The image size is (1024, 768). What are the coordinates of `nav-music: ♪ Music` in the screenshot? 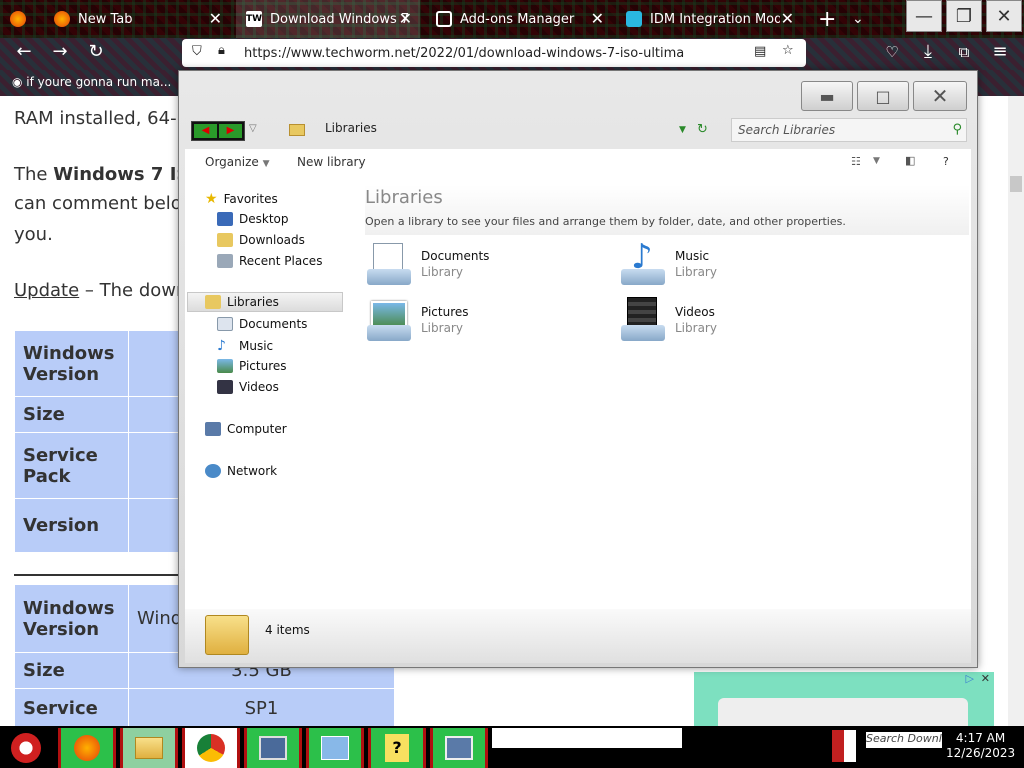 It's located at (245, 346).